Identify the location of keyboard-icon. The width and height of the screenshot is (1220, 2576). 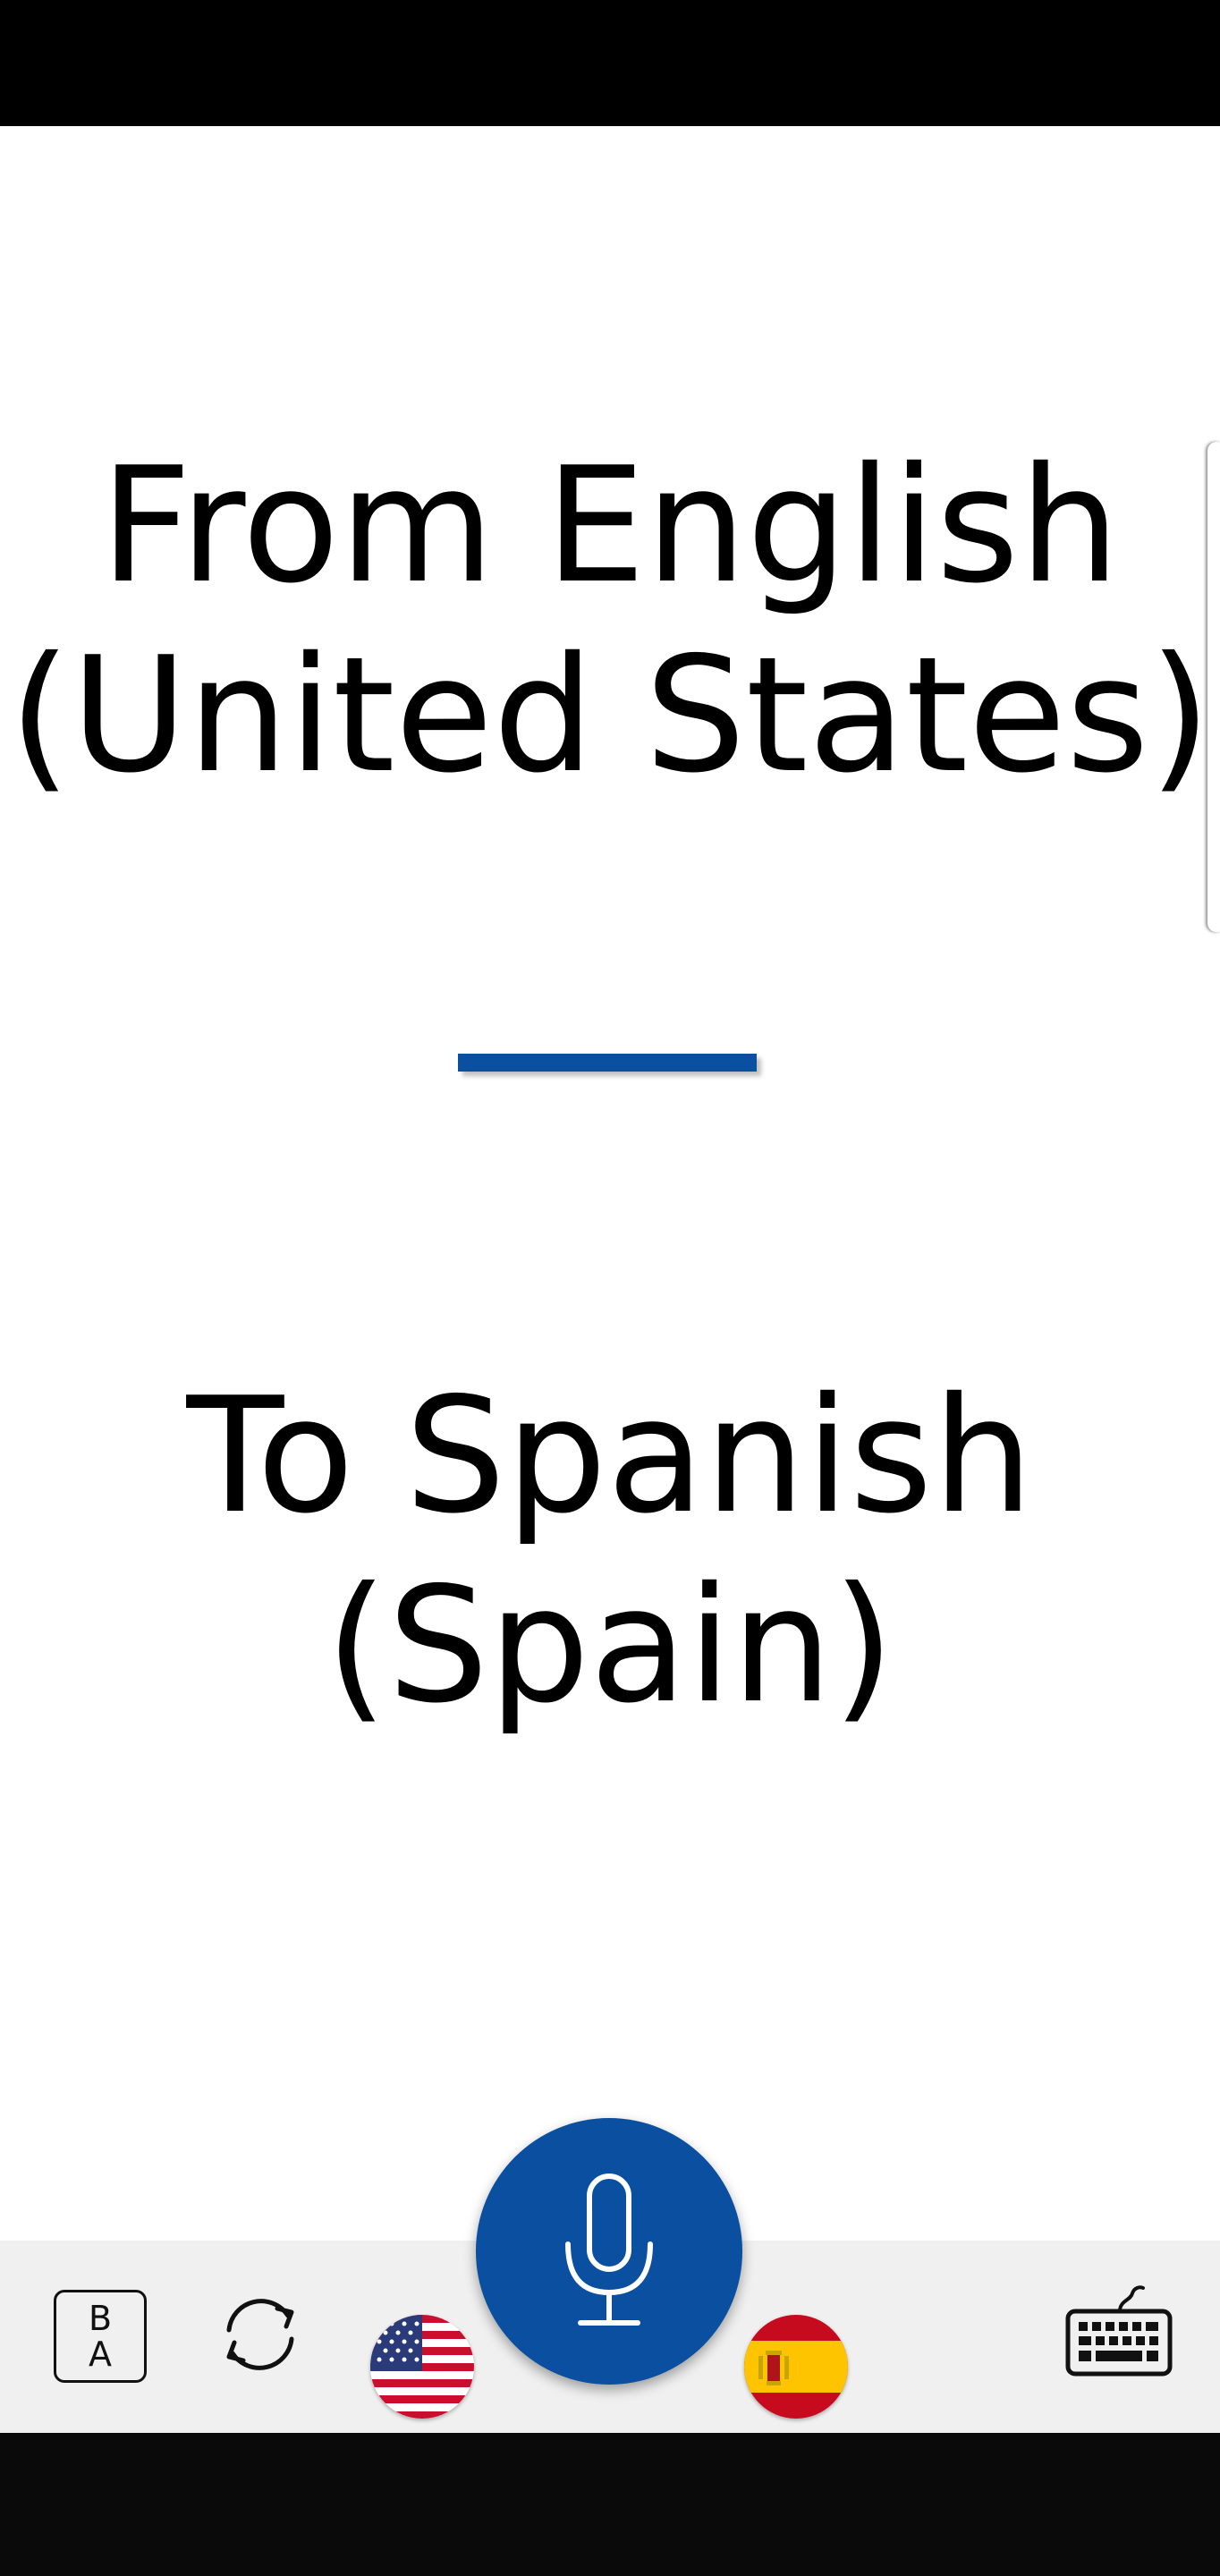
(1119, 2331).